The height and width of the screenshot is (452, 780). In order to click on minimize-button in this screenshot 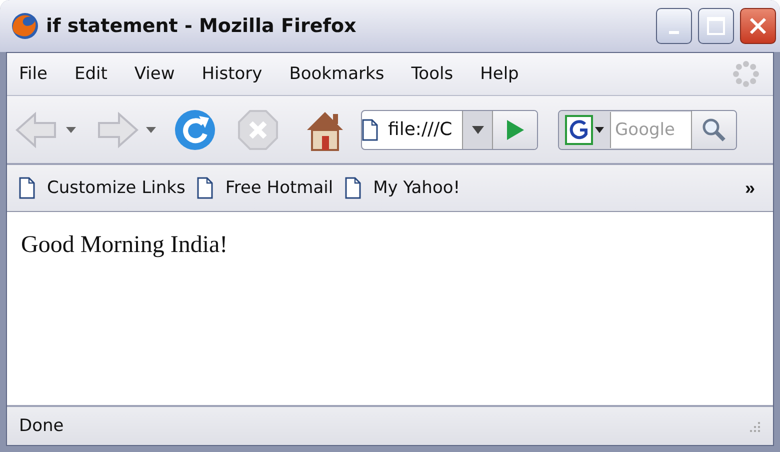, I will do `click(674, 26)`.